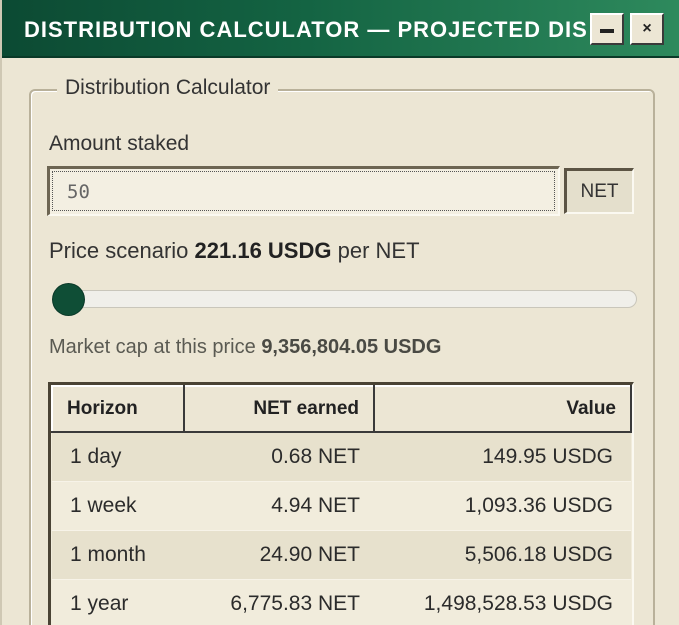  Describe the element at coordinates (168, 88) in the screenshot. I see `groupbox-legend: Distribution Calculator` at that location.